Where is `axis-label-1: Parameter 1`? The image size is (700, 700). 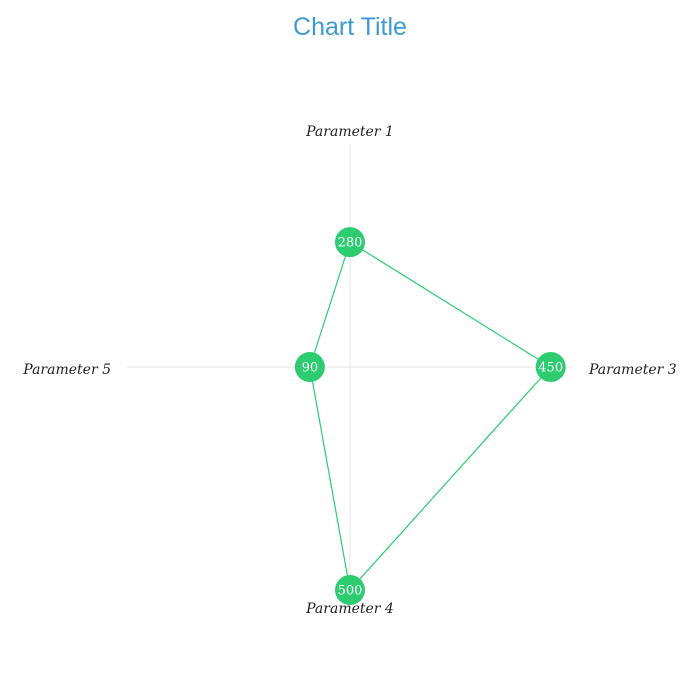
axis-label-1: Parameter 1 is located at coordinates (349, 132).